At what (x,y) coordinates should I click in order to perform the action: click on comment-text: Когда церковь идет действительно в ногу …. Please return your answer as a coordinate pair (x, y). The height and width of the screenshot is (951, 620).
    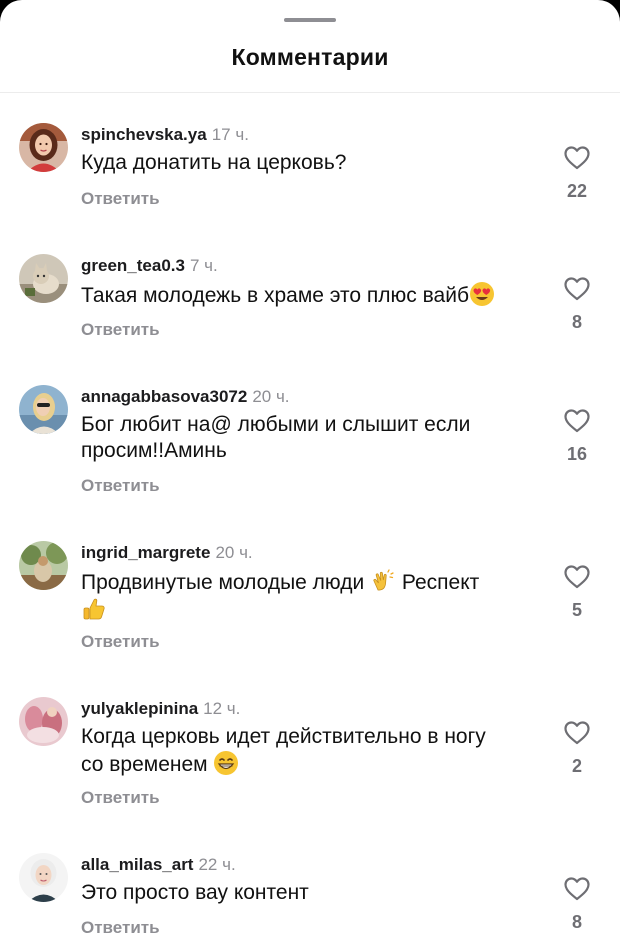
    Looking at the image, I should click on (306, 751).